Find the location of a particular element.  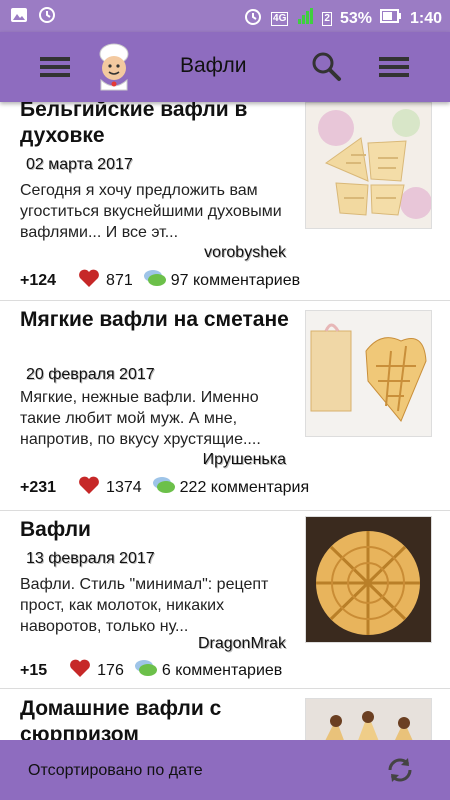

recipe-stats: +124 871 97 комментариев is located at coordinates (160, 280).